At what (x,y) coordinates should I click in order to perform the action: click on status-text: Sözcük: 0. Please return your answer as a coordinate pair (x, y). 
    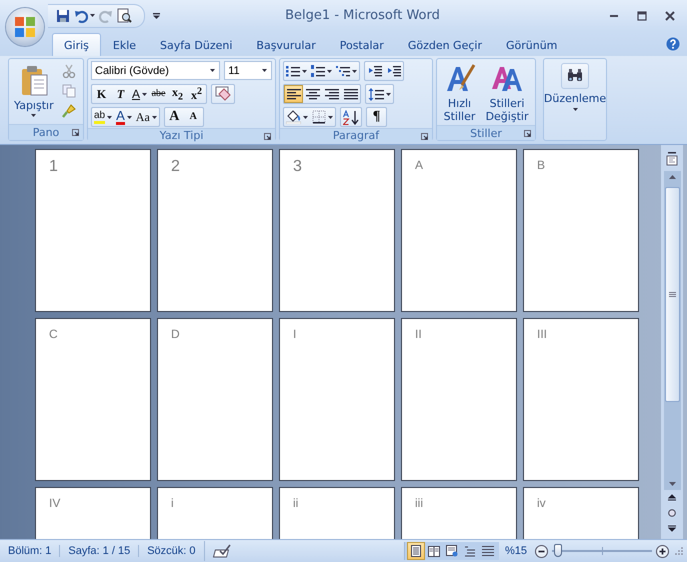
    Looking at the image, I should click on (171, 551).